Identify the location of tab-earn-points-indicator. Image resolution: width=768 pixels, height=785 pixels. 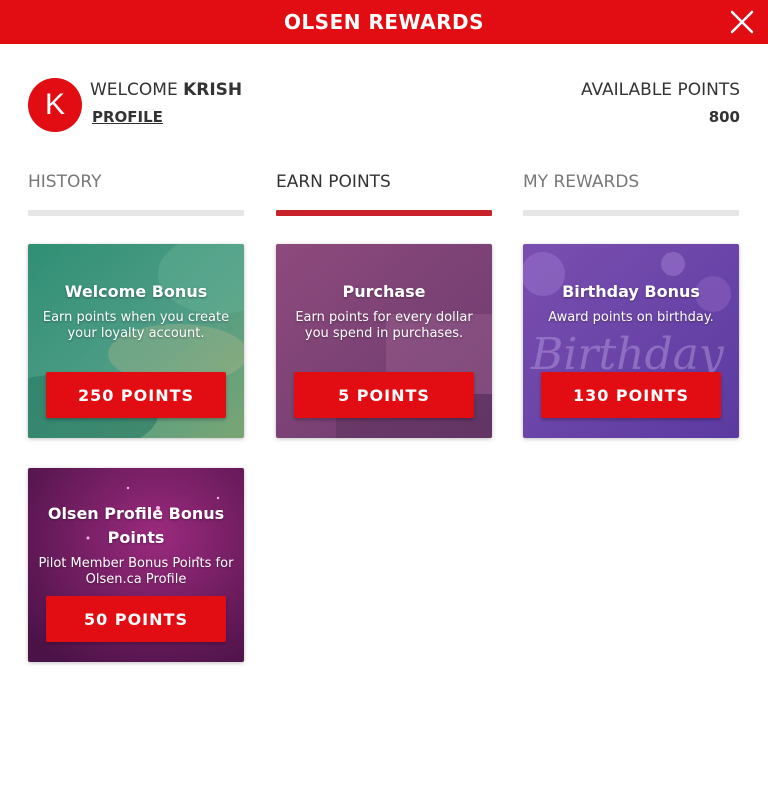
(384, 213).